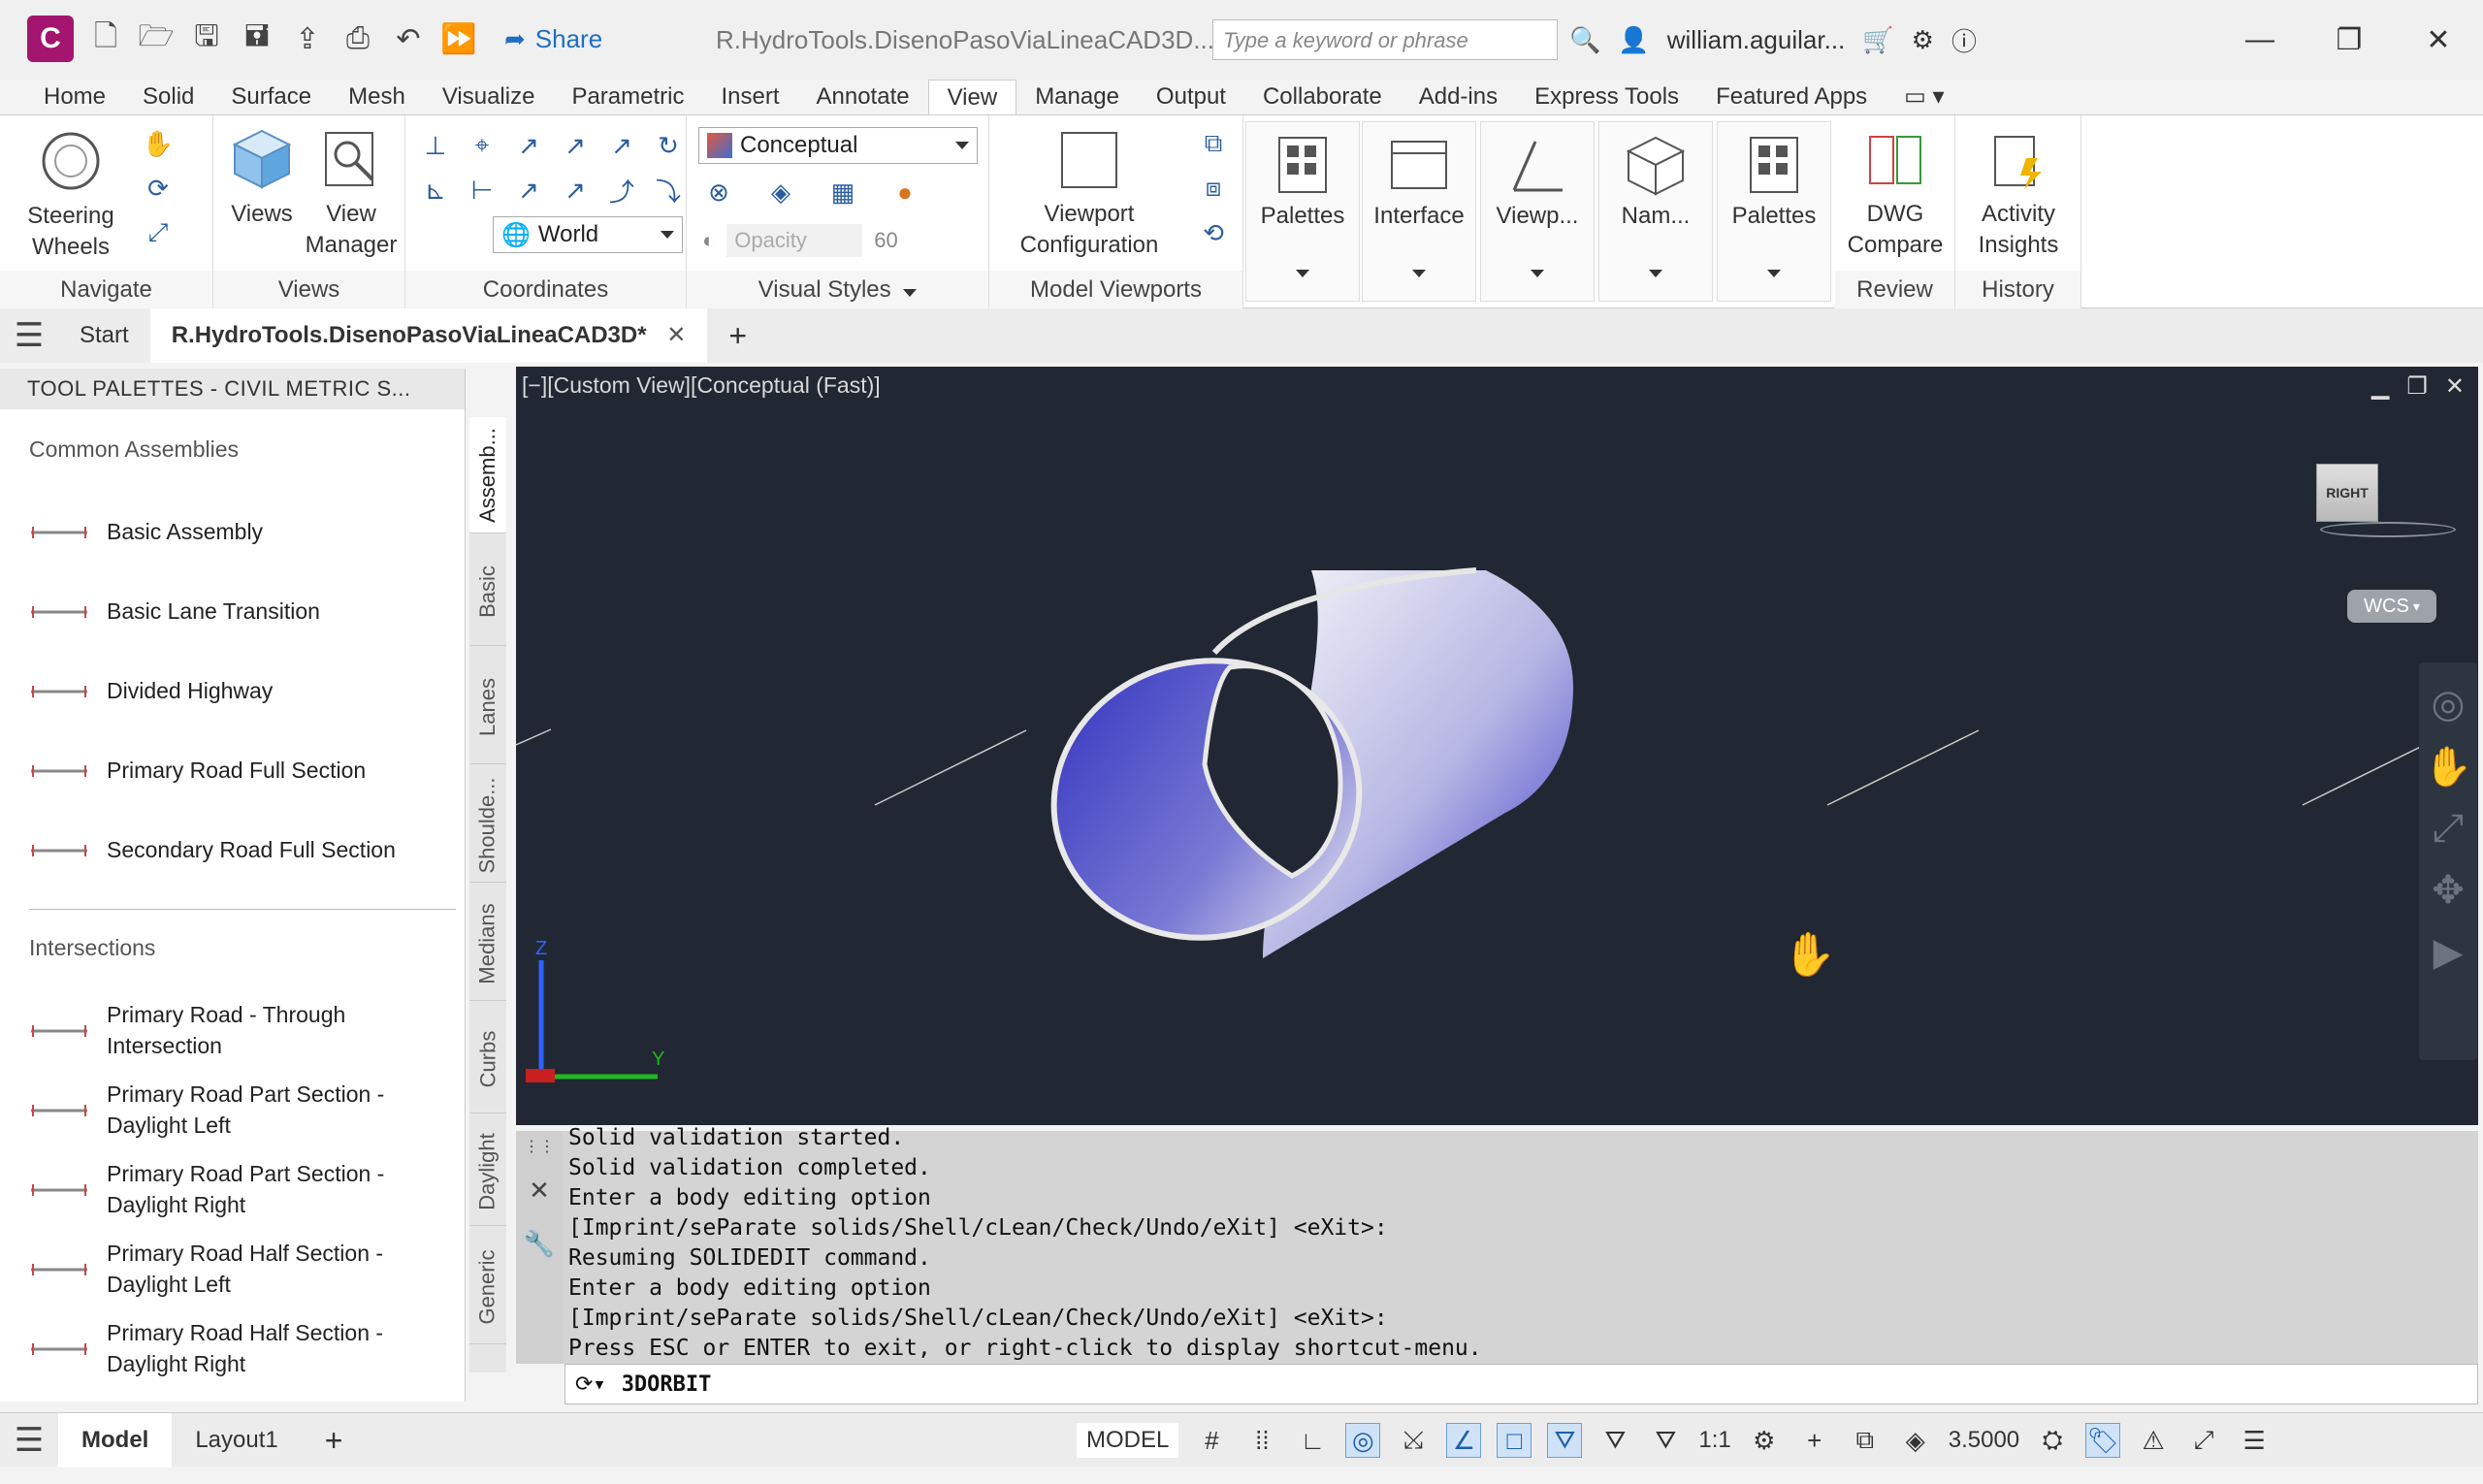 The height and width of the screenshot is (1484, 2483). Describe the element at coordinates (1313, 1441) in the screenshot. I see `ortho-icon: ∟` at that location.